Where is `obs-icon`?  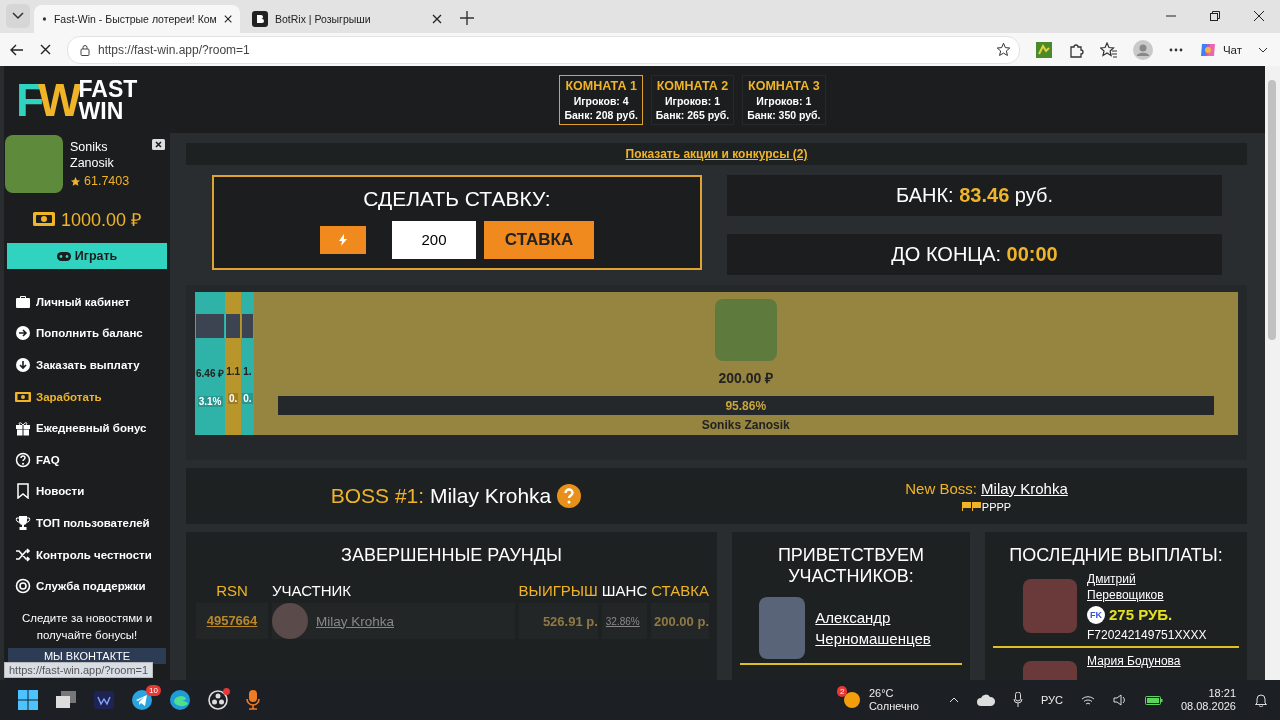
obs-icon is located at coordinates (218, 700).